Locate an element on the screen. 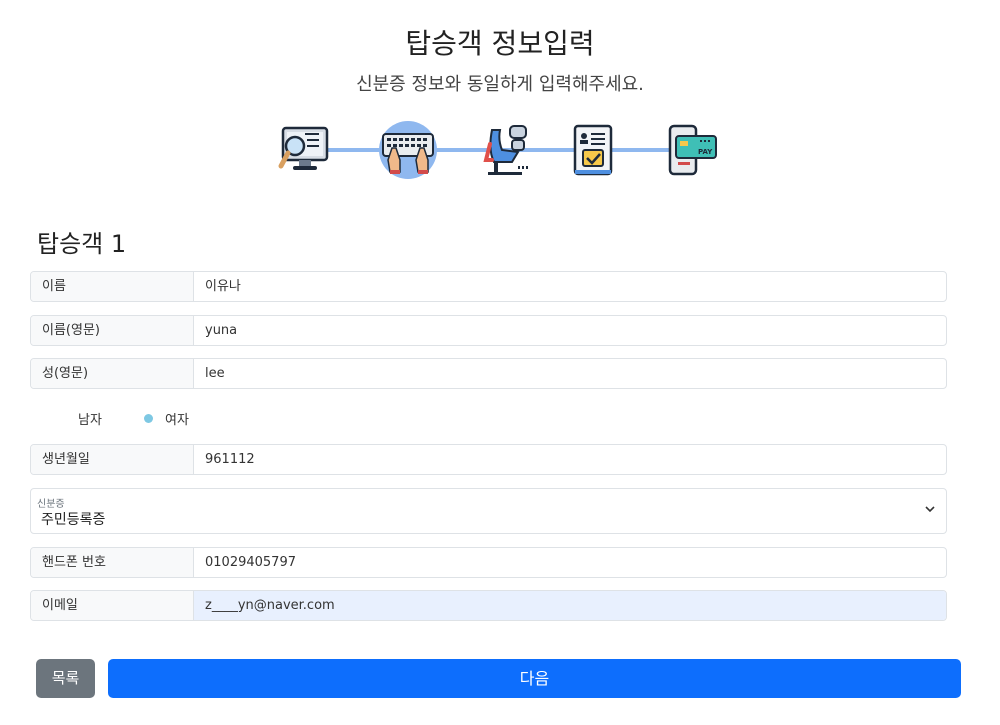 The image size is (1000, 725). gender-female-option: 여자 is located at coordinates (177, 418).